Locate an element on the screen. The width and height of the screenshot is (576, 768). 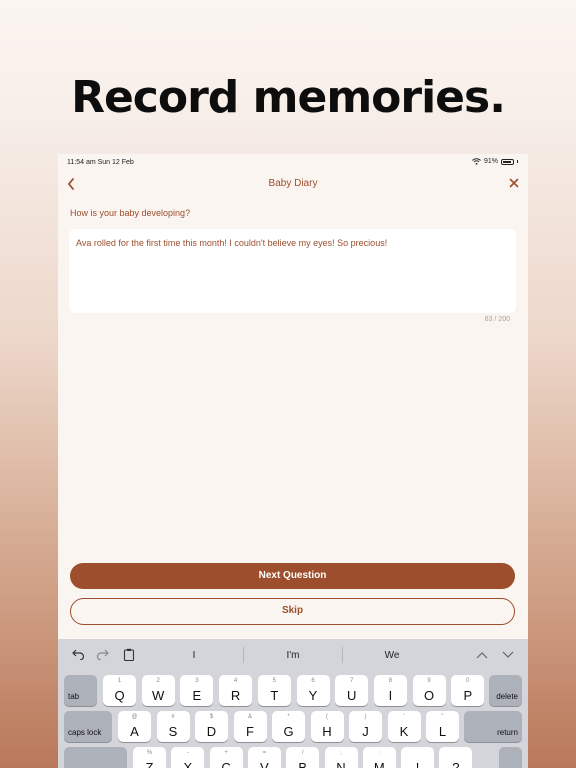
key-m: :M is located at coordinates (379, 757).